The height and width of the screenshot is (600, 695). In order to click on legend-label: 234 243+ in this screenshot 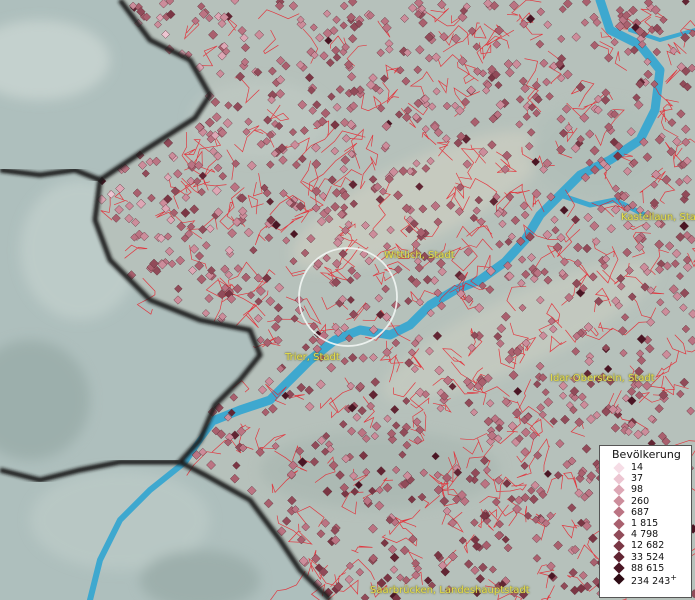, I will do `click(654, 579)`.